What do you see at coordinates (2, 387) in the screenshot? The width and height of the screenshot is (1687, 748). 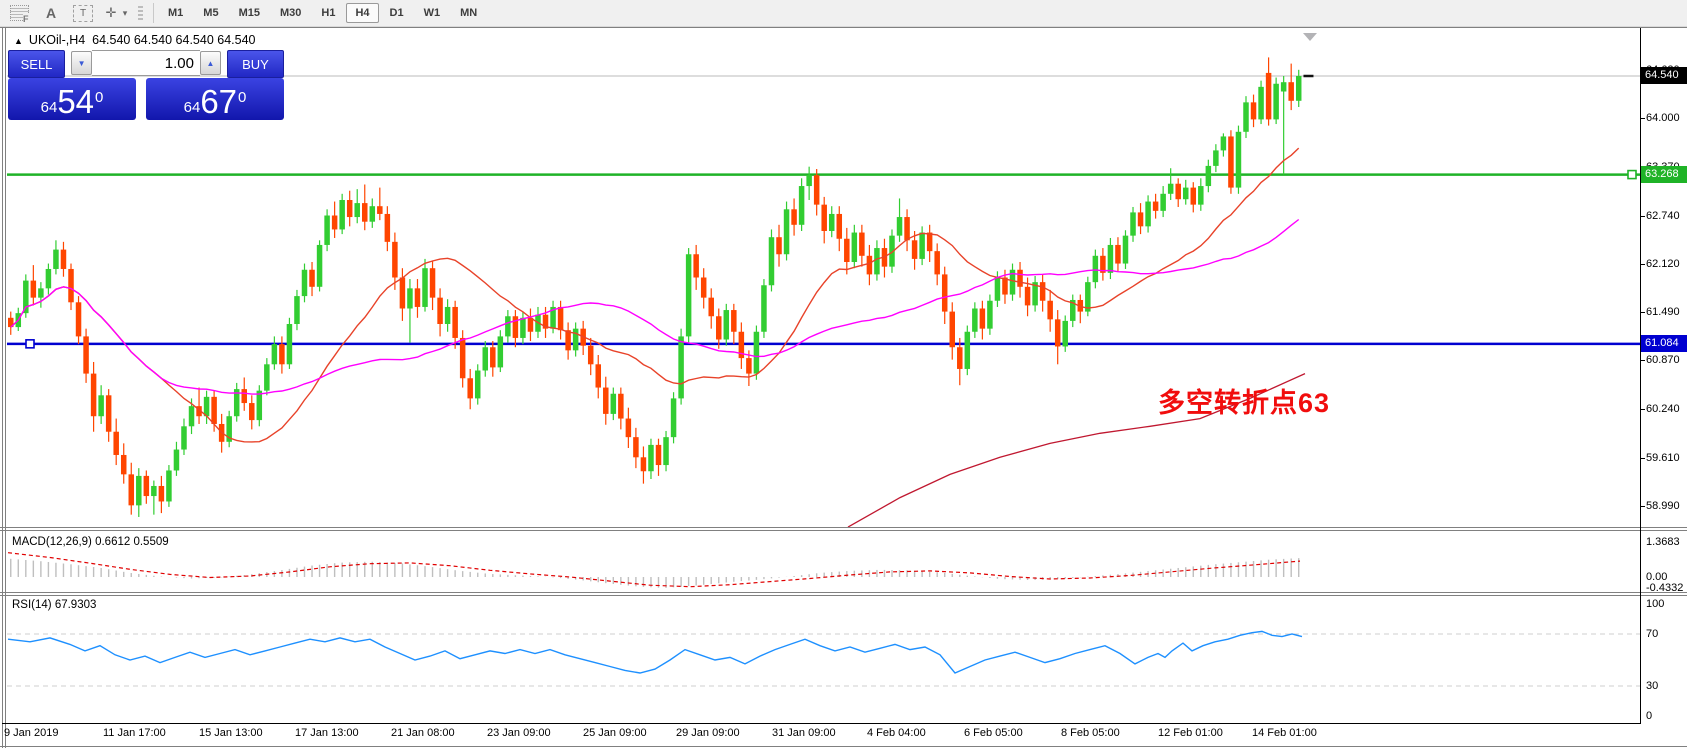 I see `chart-frame-left-outer` at bounding box center [2, 387].